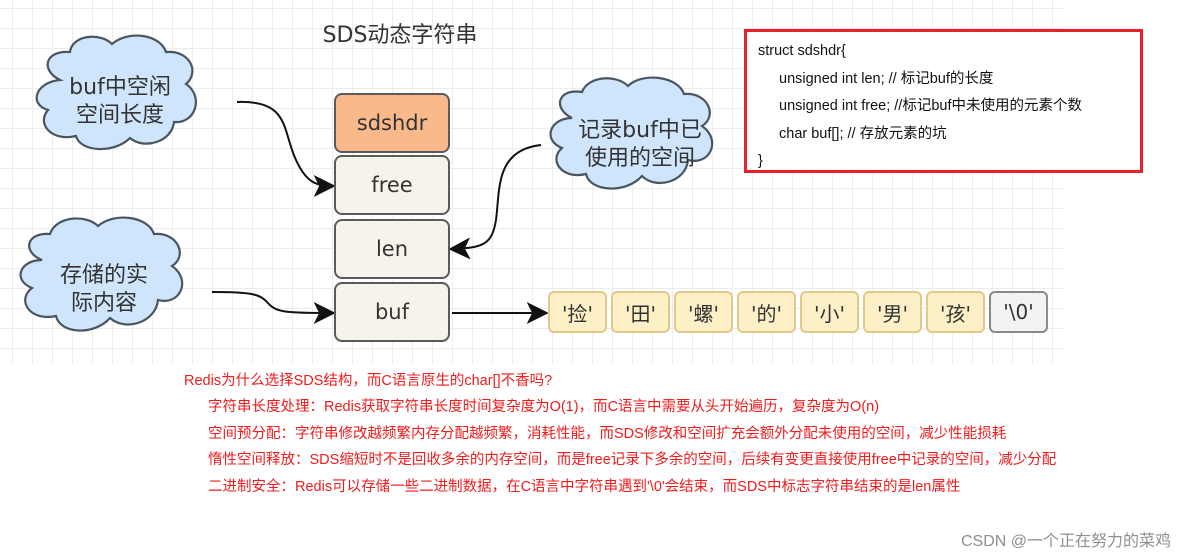  What do you see at coordinates (392, 123) in the screenshot?
I see `struct-header-sdshdr: sdshdr` at bounding box center [392, 123].